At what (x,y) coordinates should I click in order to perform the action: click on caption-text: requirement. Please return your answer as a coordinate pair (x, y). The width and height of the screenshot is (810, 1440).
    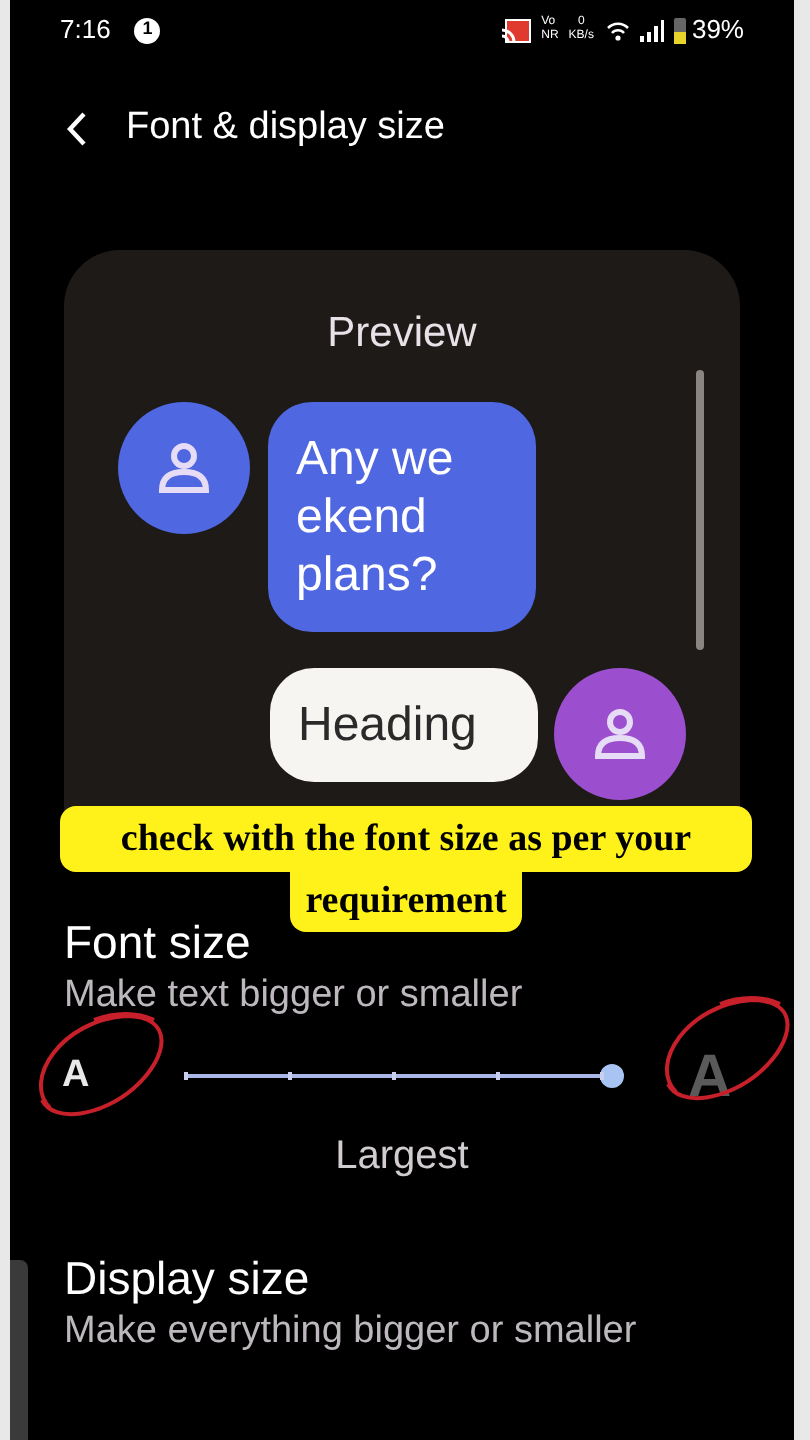
    Looking at the image, I should click on (406, 902).